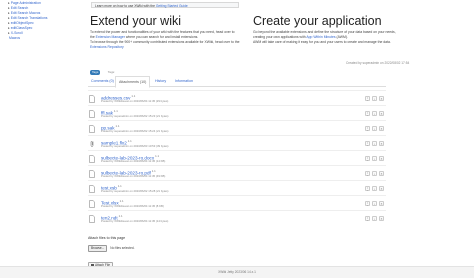  Describe the element at coordinates (107, 47) in the screenshot. I see `extensions-repository-link: Extensions Repository` at that location.